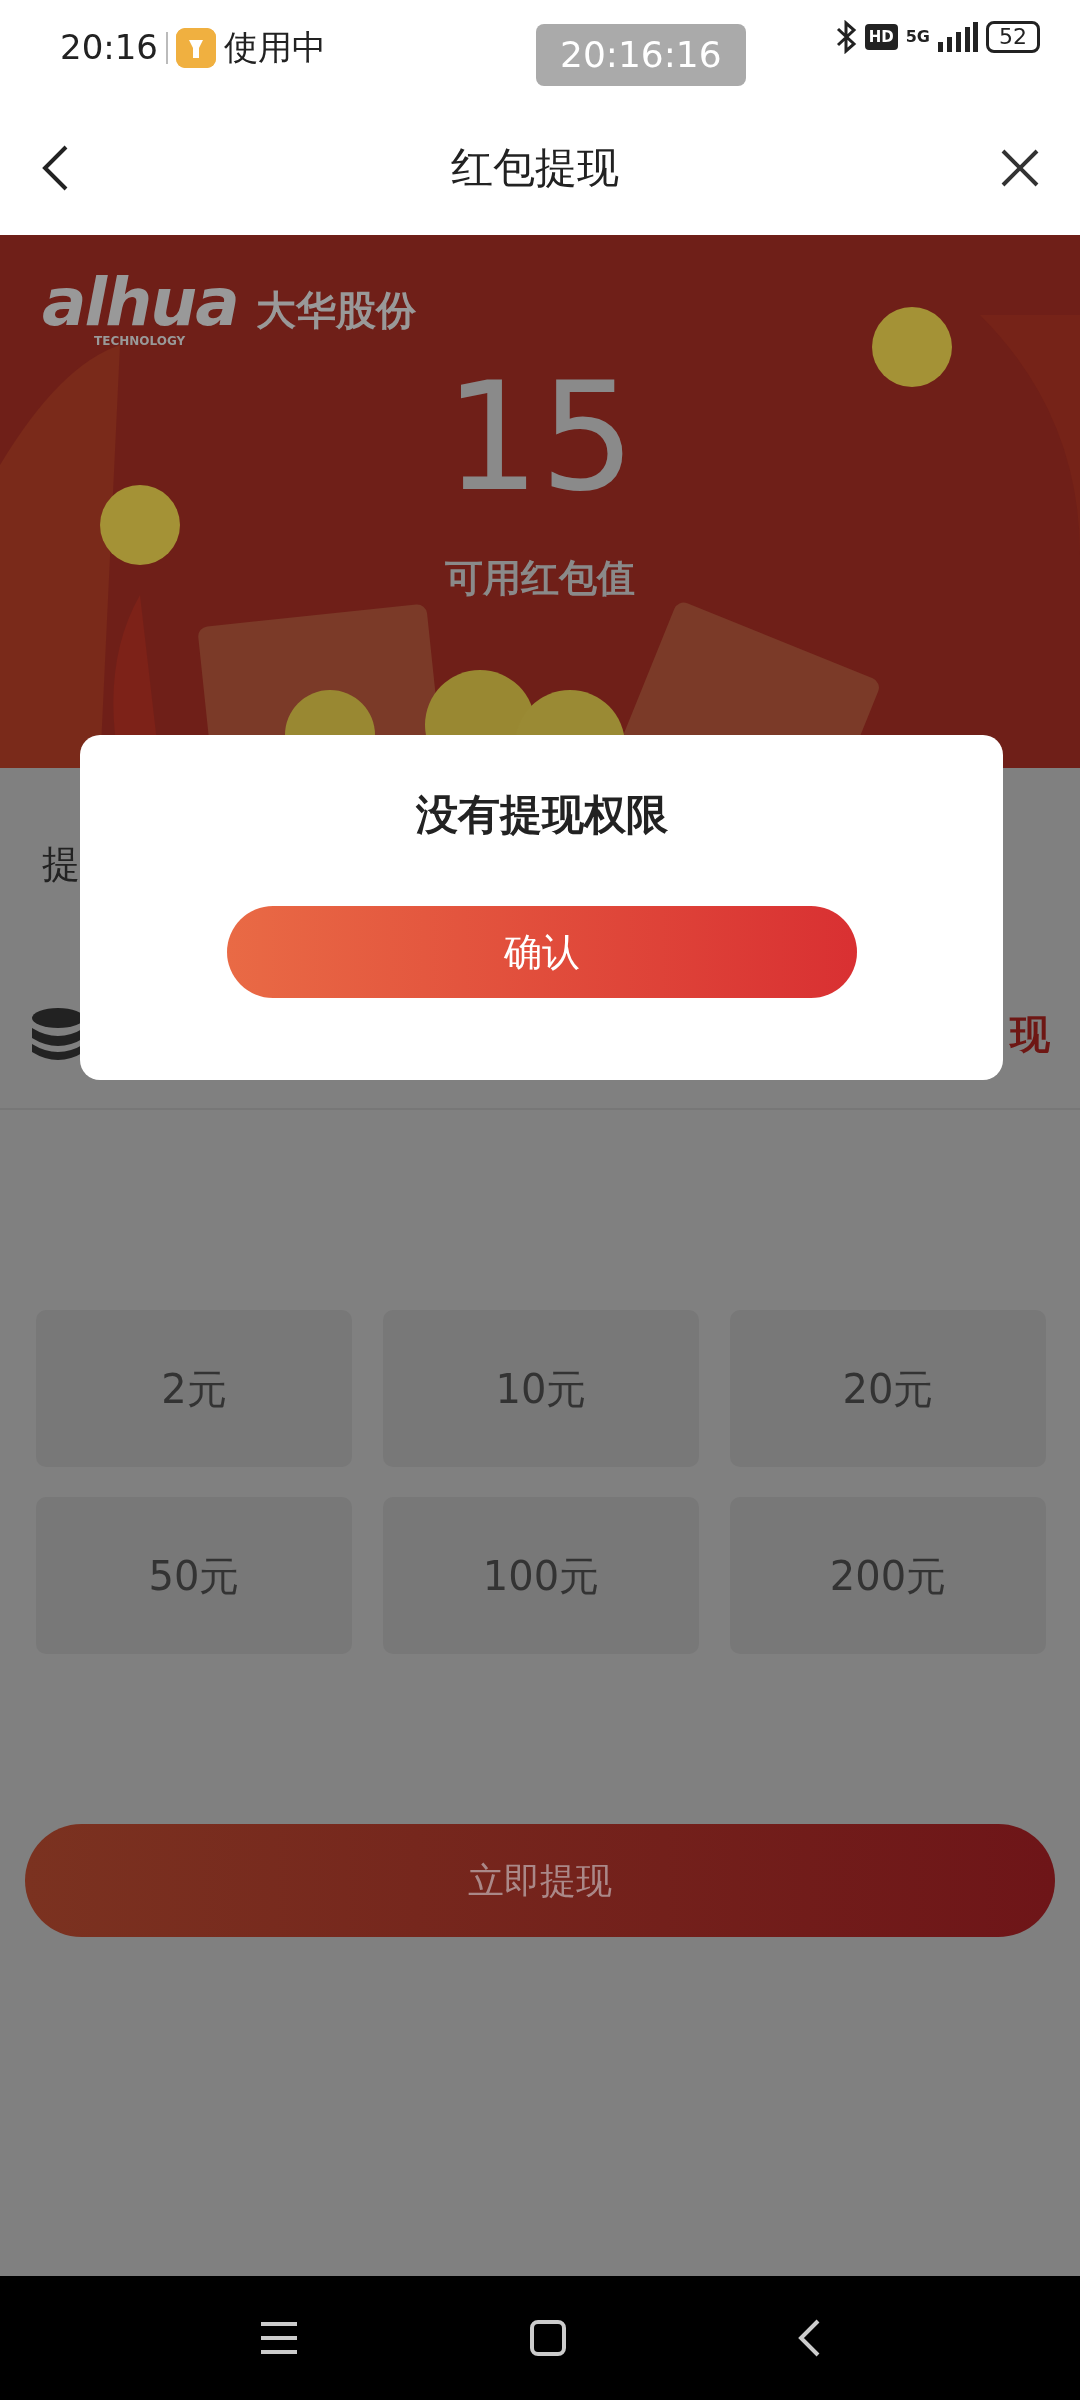 This screenshot has width=1080, height=2400. What do you see at coordinates (541, 1575) in the screenshot?
I see `amount-option: 100元` at bounding box center [541, 1575].